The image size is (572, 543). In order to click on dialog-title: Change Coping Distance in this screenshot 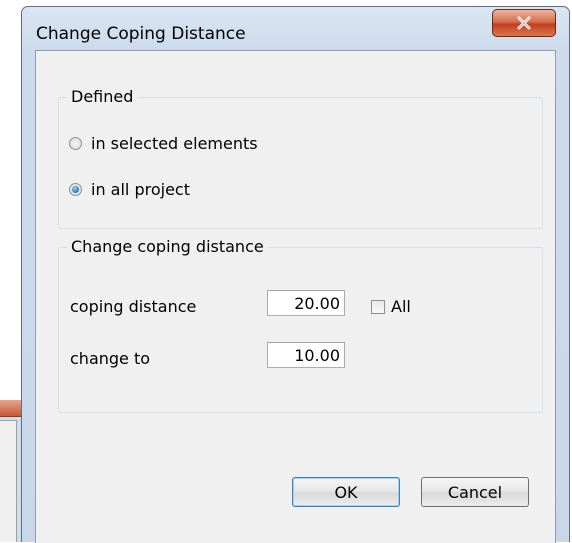, I will do `click(141, 34)`.